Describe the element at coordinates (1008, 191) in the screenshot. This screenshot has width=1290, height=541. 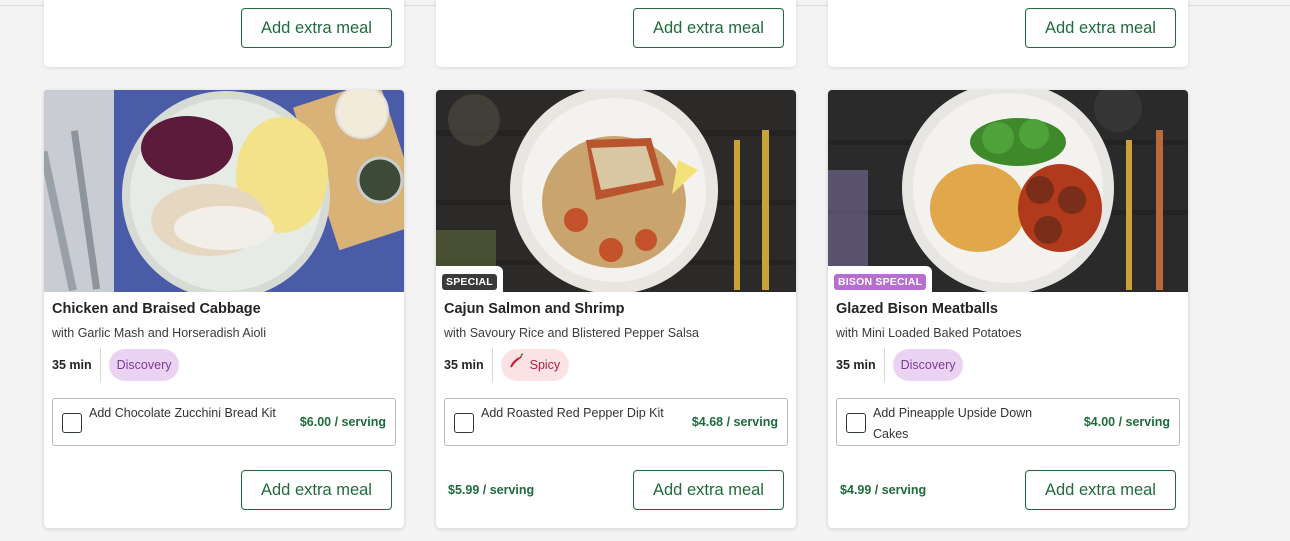
I see `recipe-photo: BISON SPECIAL` at that location.